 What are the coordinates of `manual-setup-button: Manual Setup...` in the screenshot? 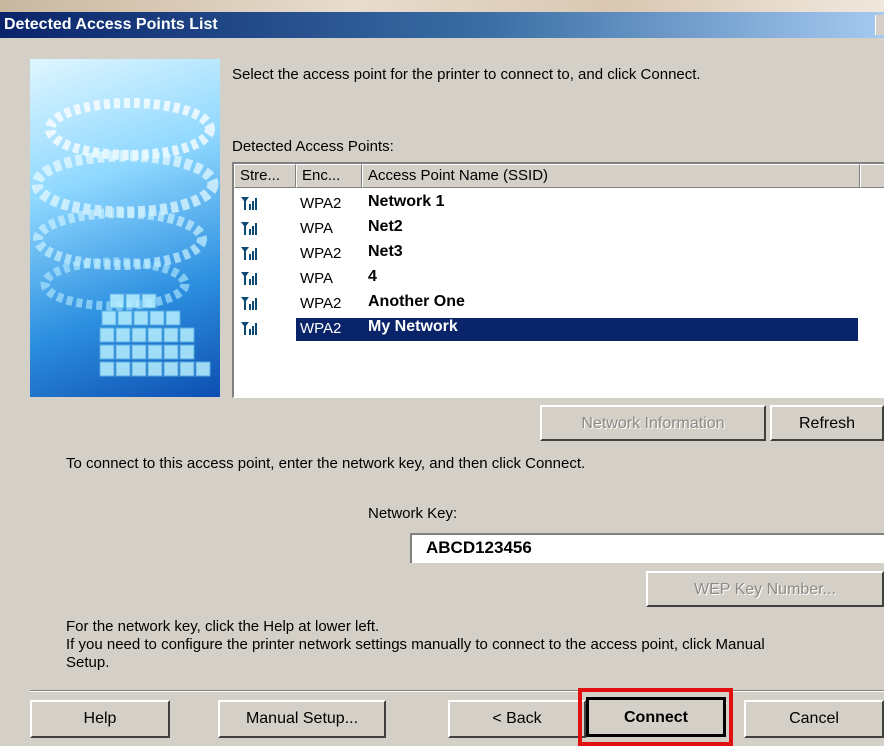 It's located at (302, 719).